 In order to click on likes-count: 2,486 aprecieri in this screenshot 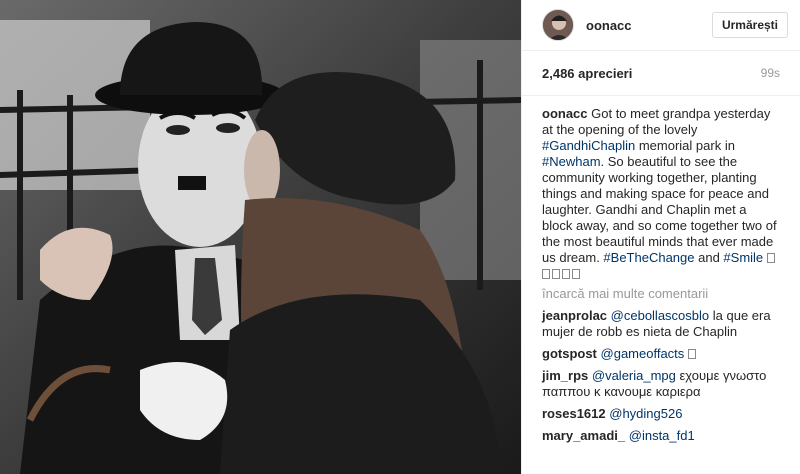, I will do `click(587, 73)`.